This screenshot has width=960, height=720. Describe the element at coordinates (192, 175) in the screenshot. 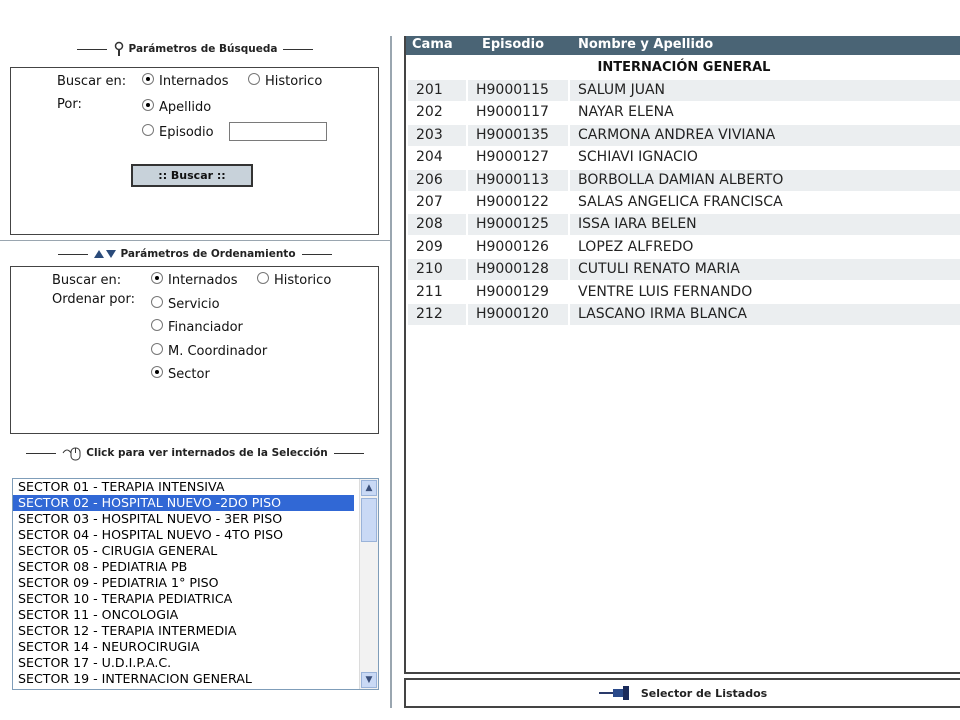

I see `search-button: :: Buscar ::` at that location.